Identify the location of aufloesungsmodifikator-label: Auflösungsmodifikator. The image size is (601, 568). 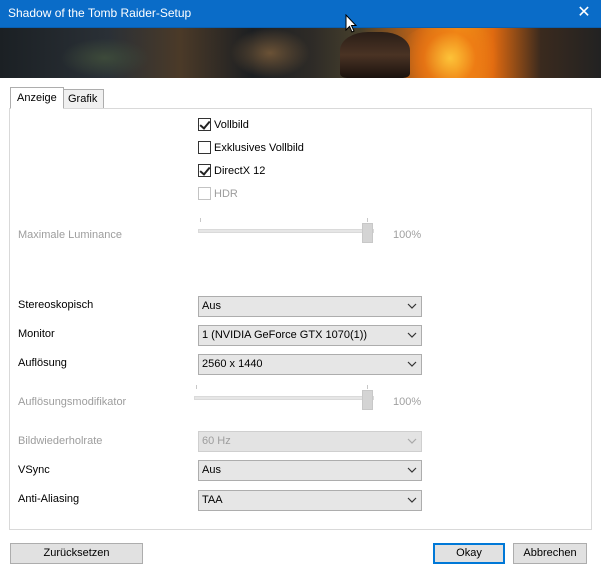
(72, 402).